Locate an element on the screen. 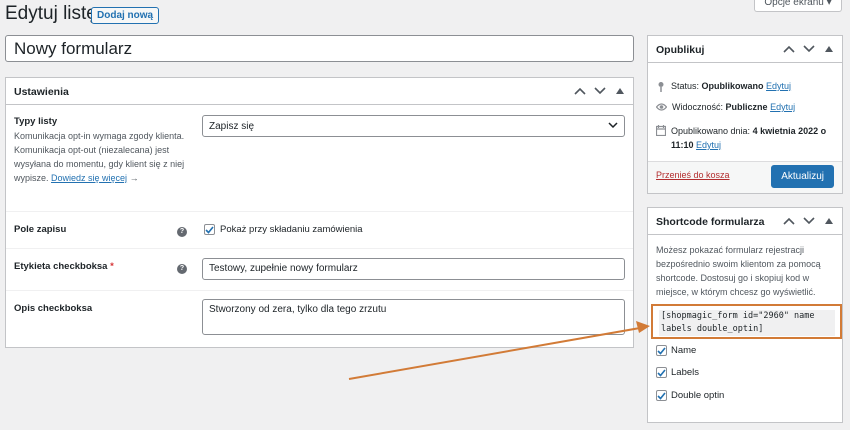 This screenshot has width=850, height=430. checkbox-label-input: Testowy, zupełnie nowy formularz is located at coordinates (413, 269).